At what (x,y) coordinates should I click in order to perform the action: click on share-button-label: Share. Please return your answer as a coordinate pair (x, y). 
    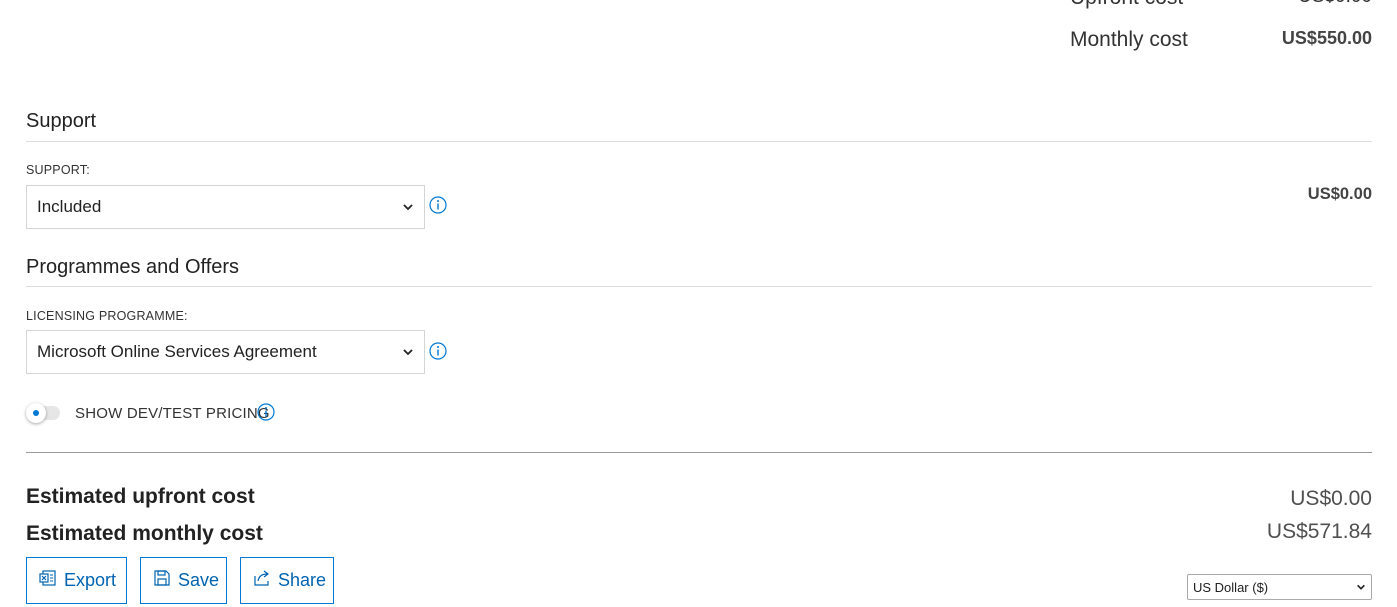
    Looking at the image, I should click on (302, 580).